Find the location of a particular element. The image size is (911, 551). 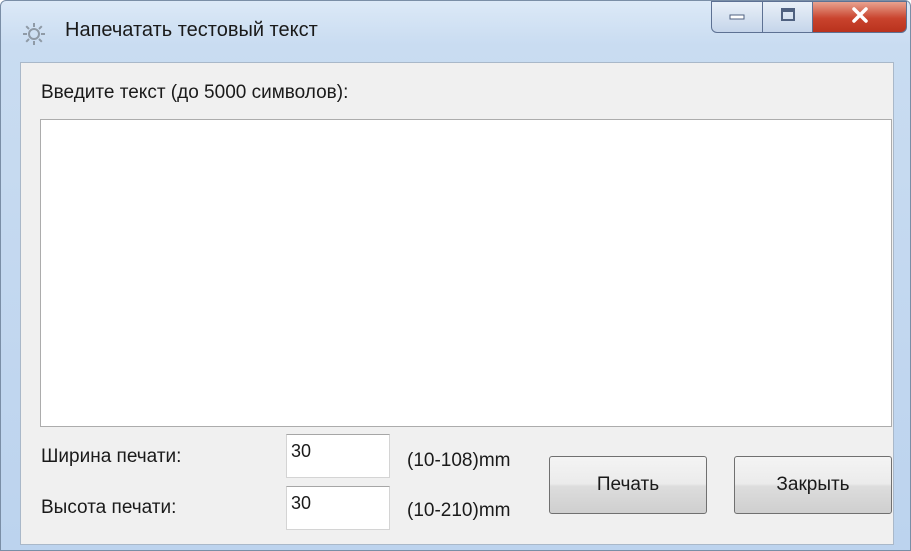

minimize-icon is located at coordinates (737, 17).